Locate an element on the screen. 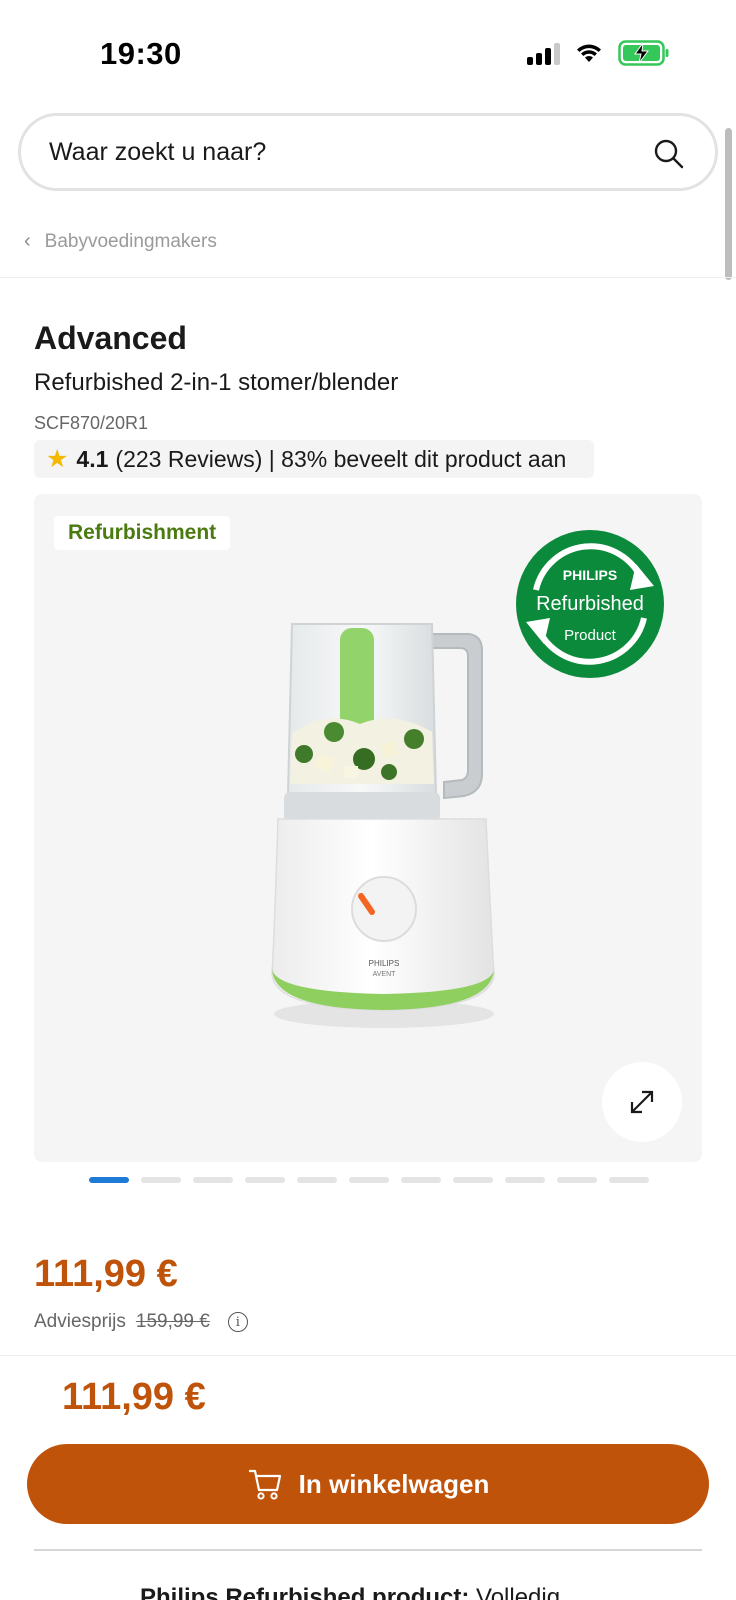  expand-image-button is located at coordinates (642, 1102).